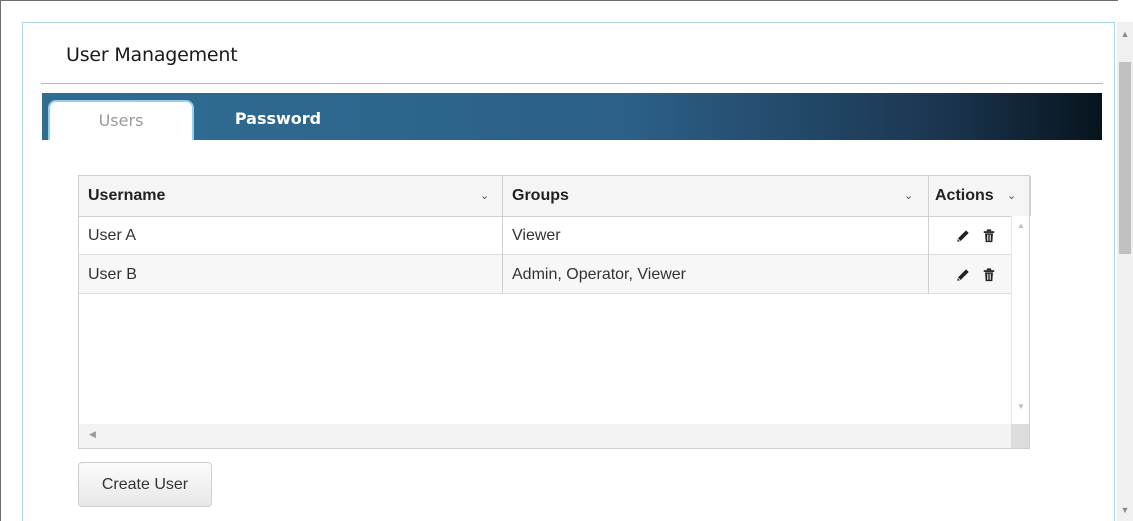 Image resolution: width=1133 pixels, height=521 pixels. I want to click on page-title: User Management, so click(152, 55).